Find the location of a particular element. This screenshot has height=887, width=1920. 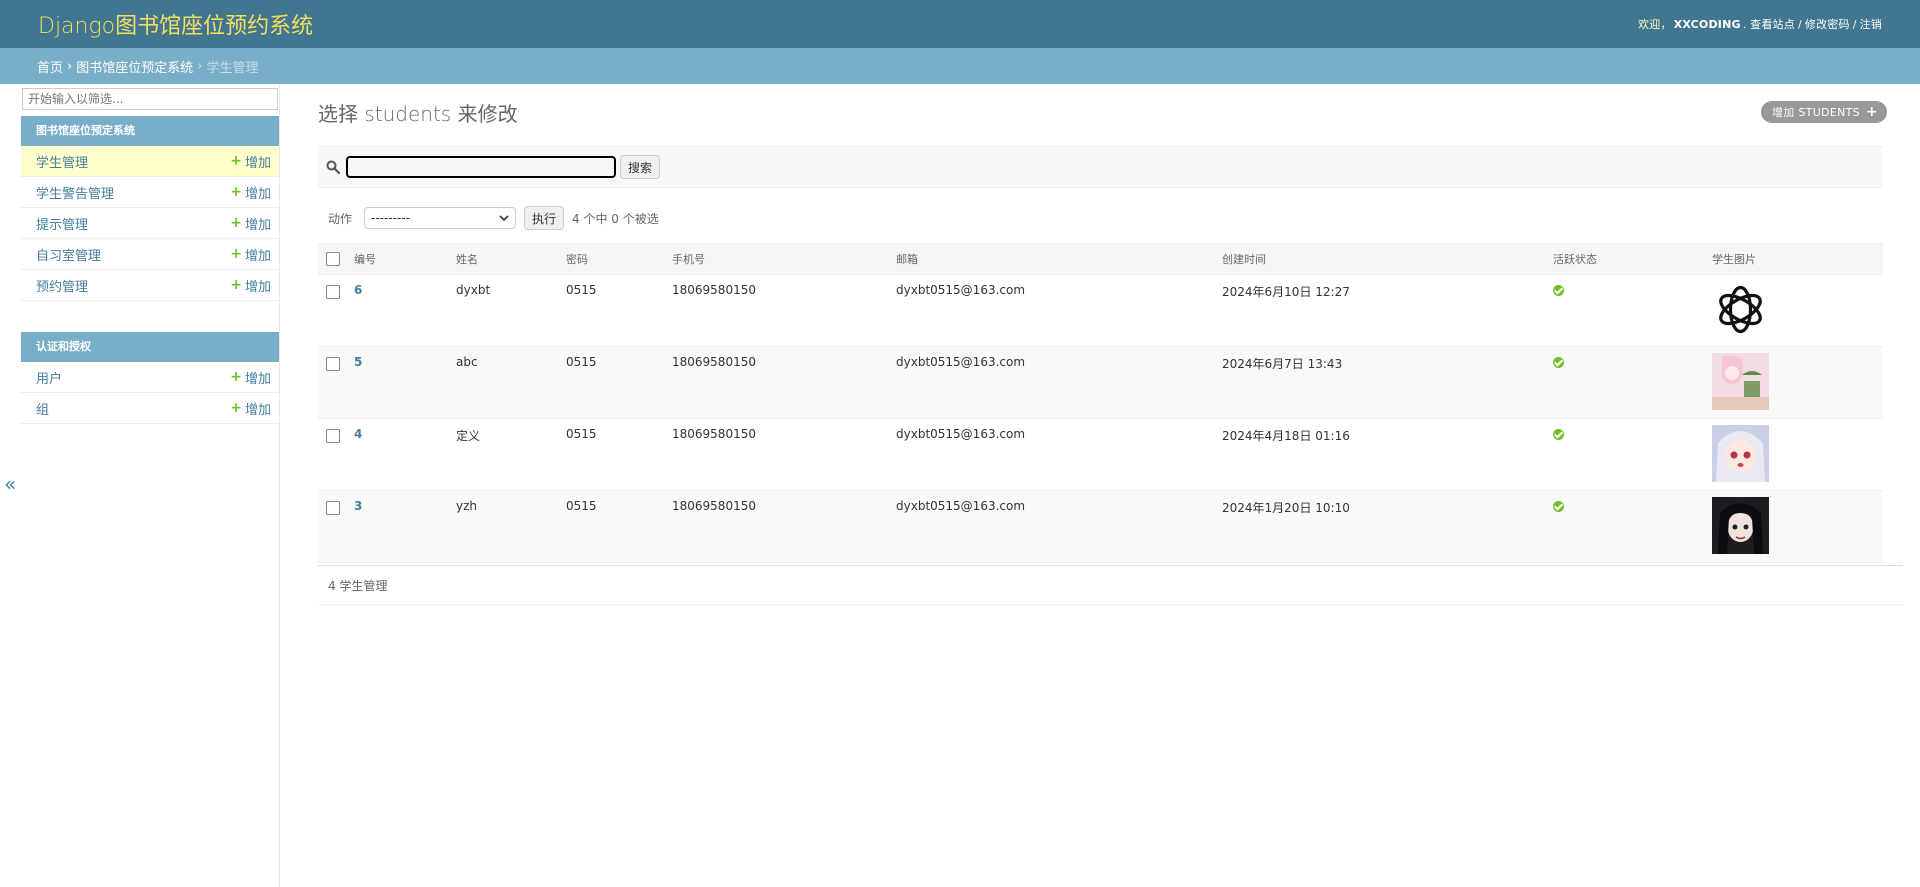

search-button: 搜索 is located at coordinates (640, 167).